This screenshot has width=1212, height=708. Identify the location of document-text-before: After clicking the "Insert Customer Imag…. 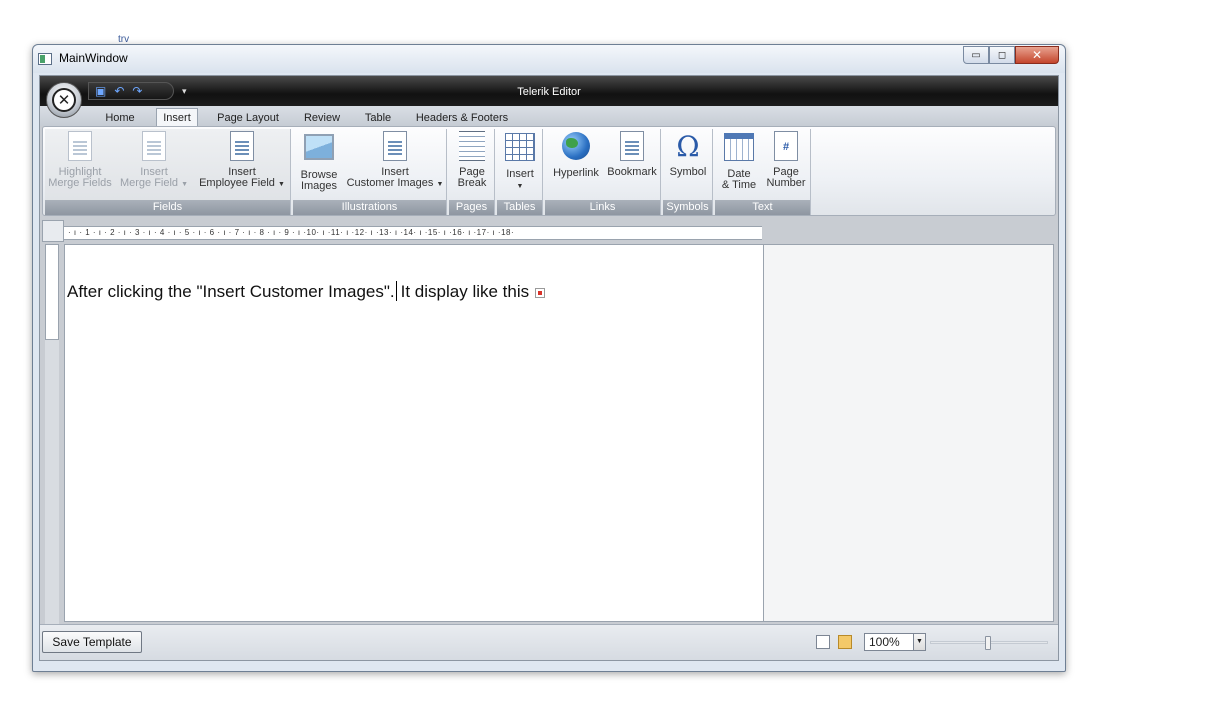
(231, 291).